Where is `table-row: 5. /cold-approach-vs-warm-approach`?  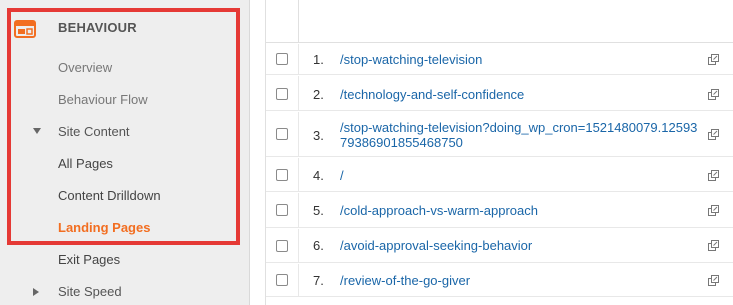 table-row: 5. /cold-approach-vs-warm-approach is located at coordinates (499, 210).